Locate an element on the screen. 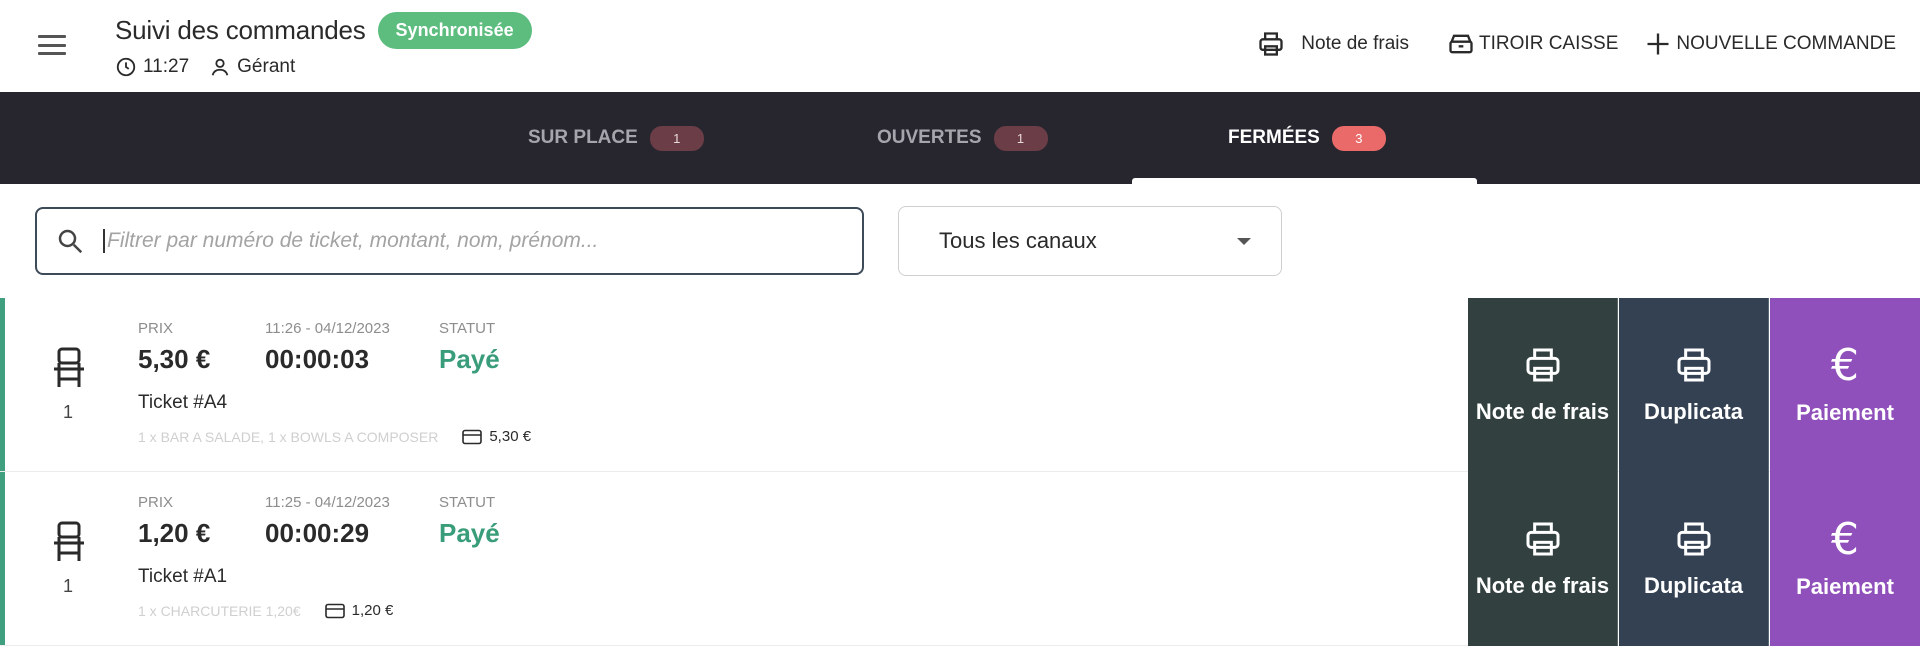  page-title: Suivi des commandes is located at coordinates (240, 30).